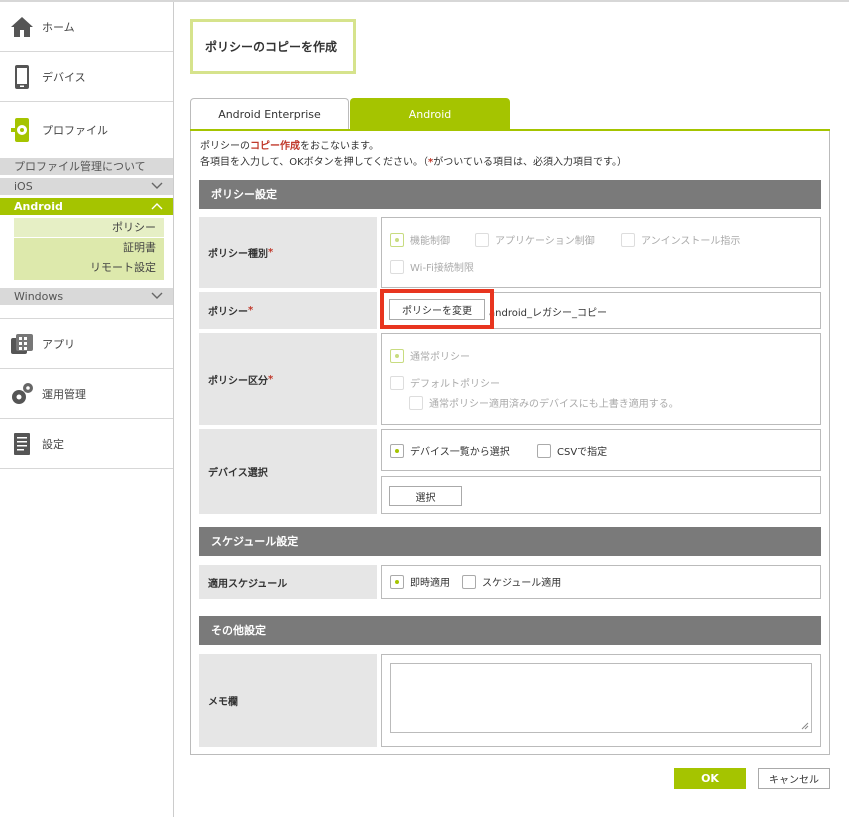  I want to click on sidebar-item-profile: プロファイル, so click(86, 130).